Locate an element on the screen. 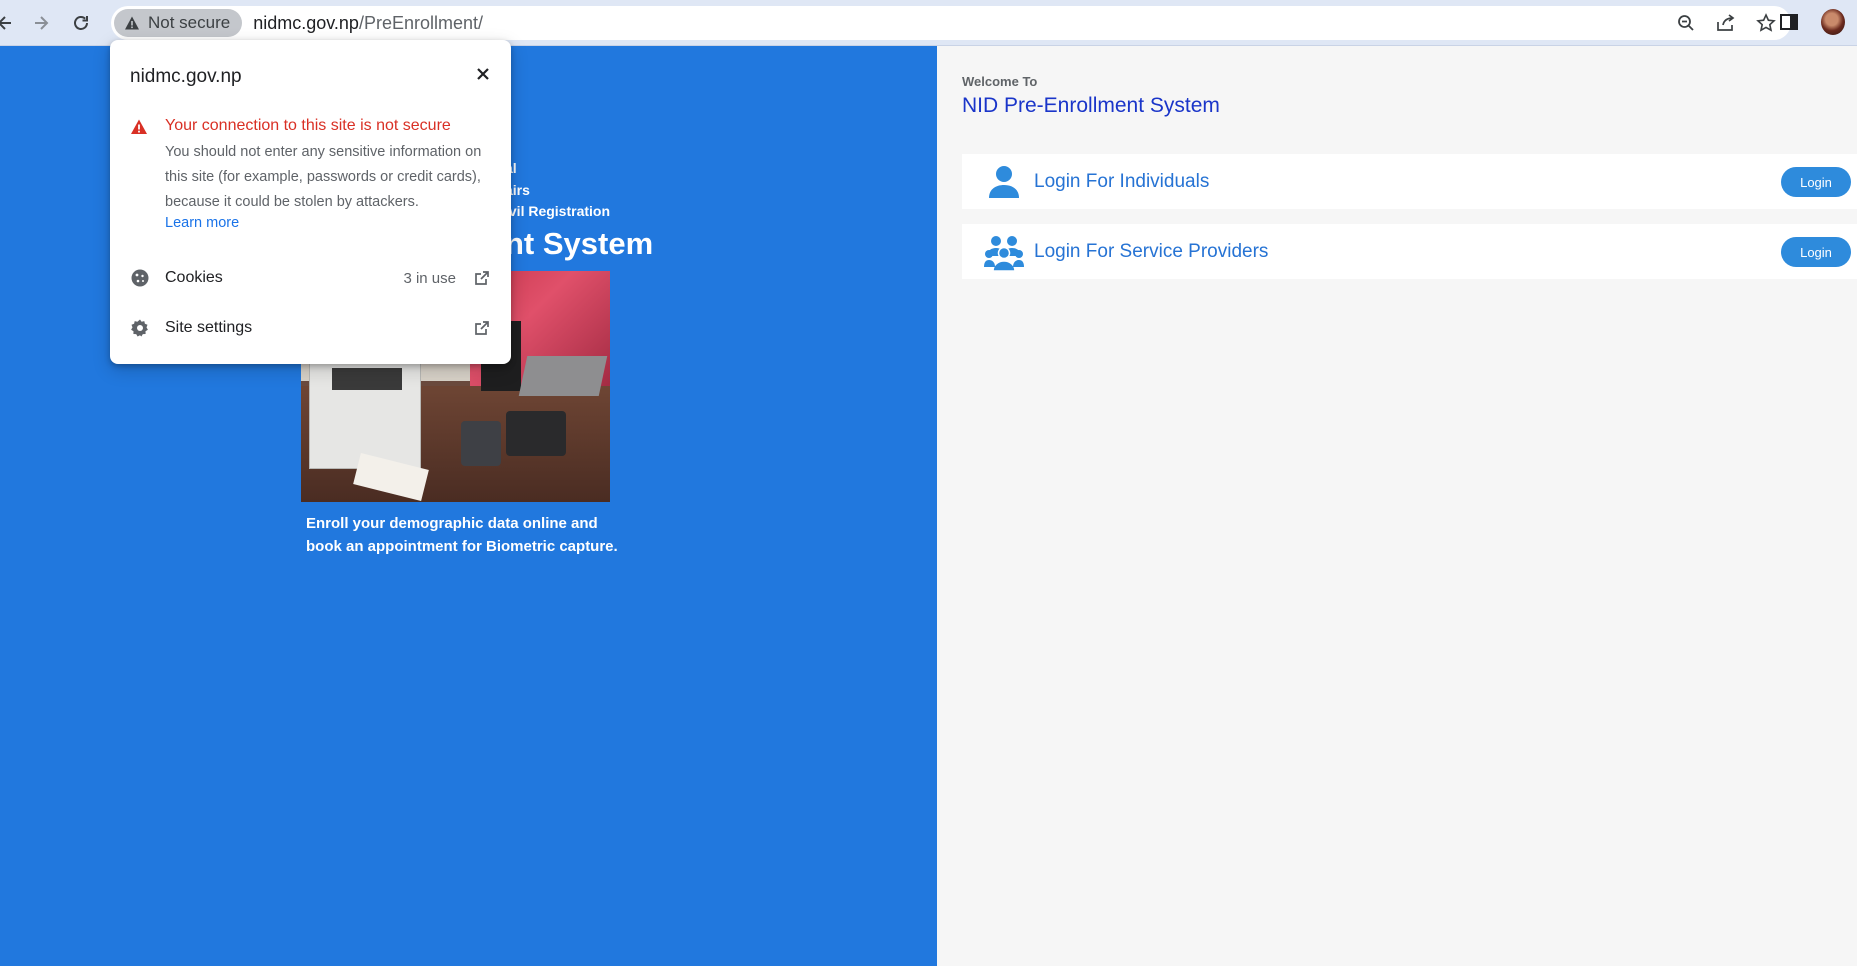 The height and width of the screenshot is (966, 1857). url-path: /PreEnrollment/ is located at coordinates (420, 22).